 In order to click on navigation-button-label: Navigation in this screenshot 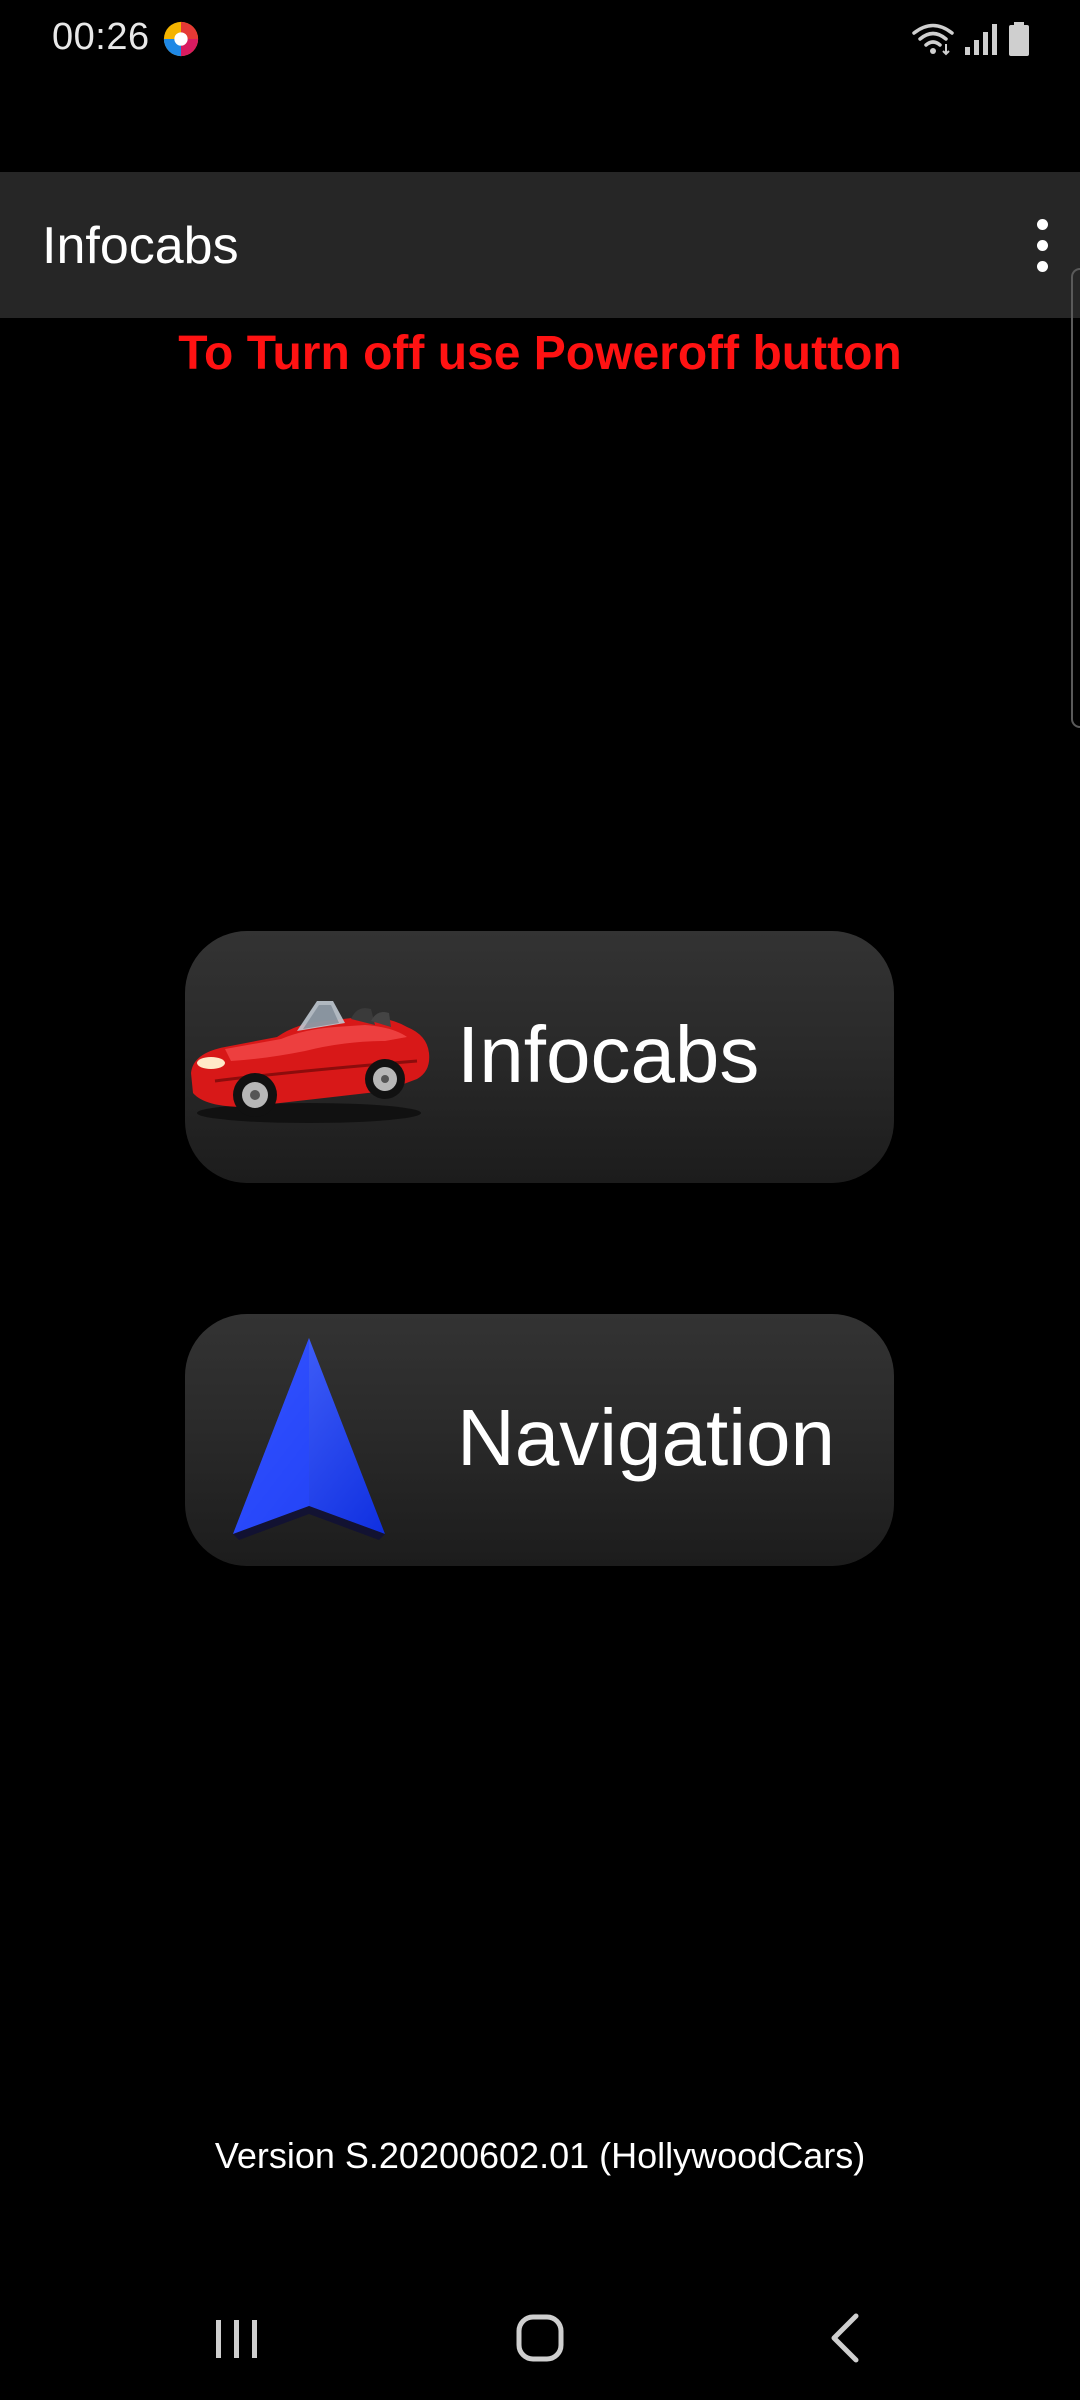, I will do `click(646, 1437)`.